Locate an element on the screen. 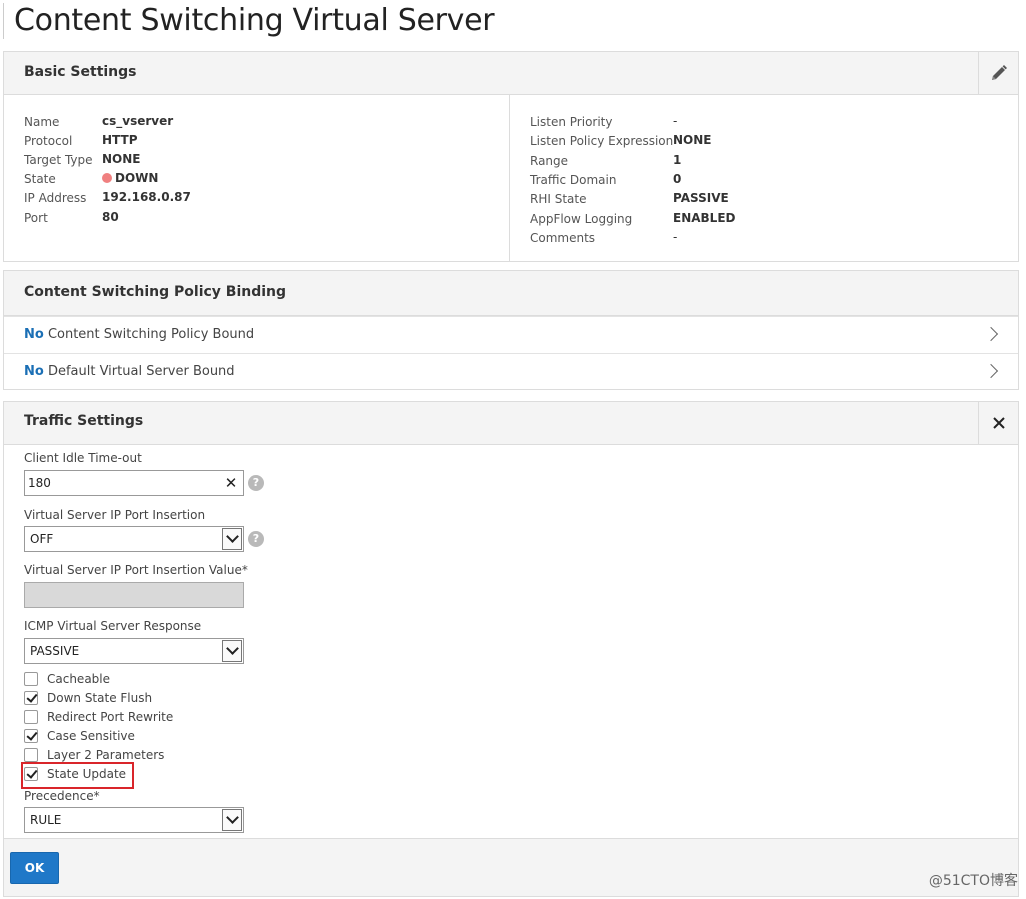 This screenshot has width=1026, height=899. kv-label: Range is located at coordinates (549, 161).